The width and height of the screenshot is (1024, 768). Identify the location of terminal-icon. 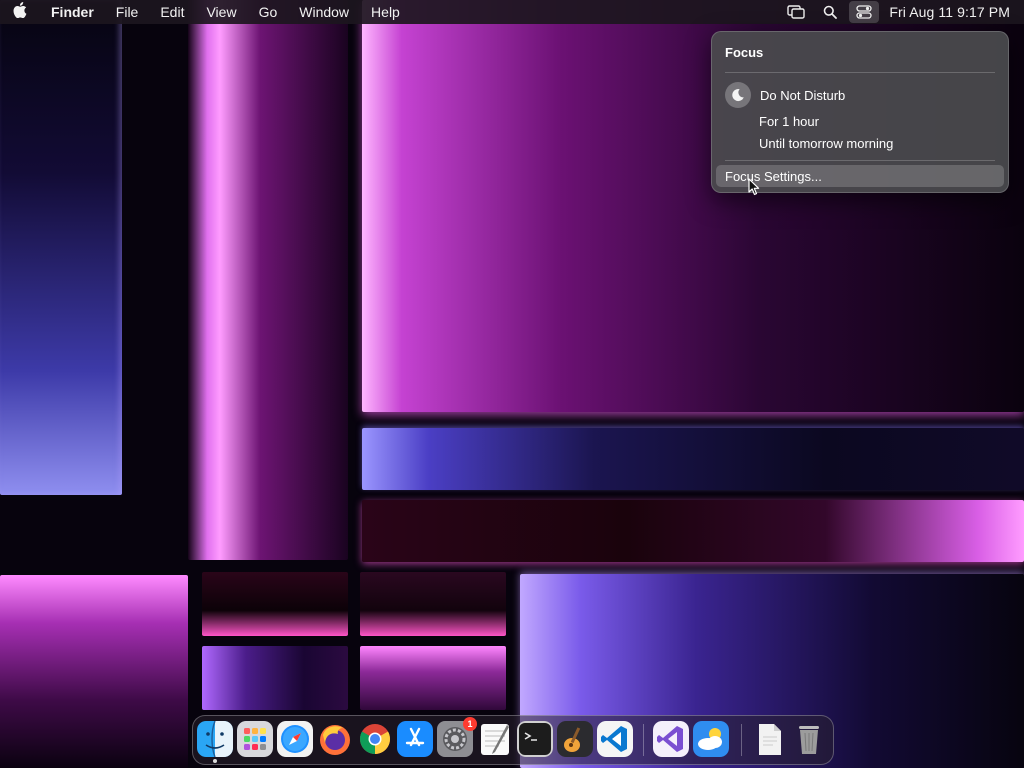
(535, 739).